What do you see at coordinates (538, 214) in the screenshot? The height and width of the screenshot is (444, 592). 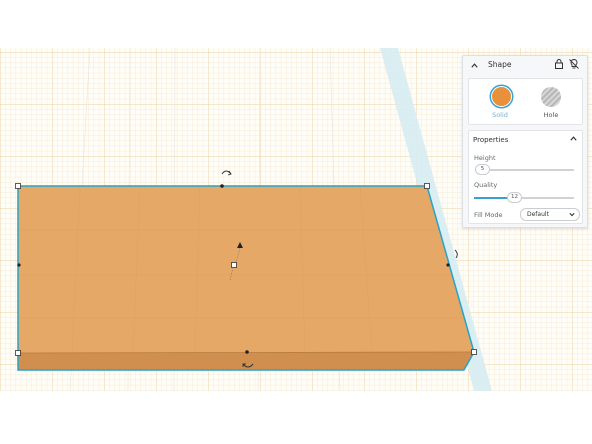 I see `fill-mode-value: Default` at bounding box center [538, 214].